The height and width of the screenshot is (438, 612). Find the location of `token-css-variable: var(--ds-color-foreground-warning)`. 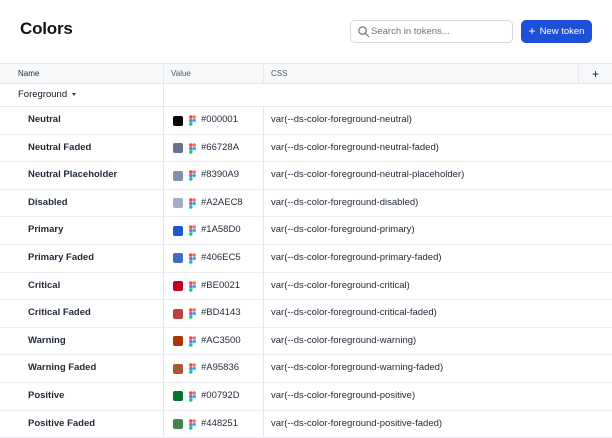

token-css-variable: var(--ds-color-foreground-warning) is located at coordinates (343, 341).